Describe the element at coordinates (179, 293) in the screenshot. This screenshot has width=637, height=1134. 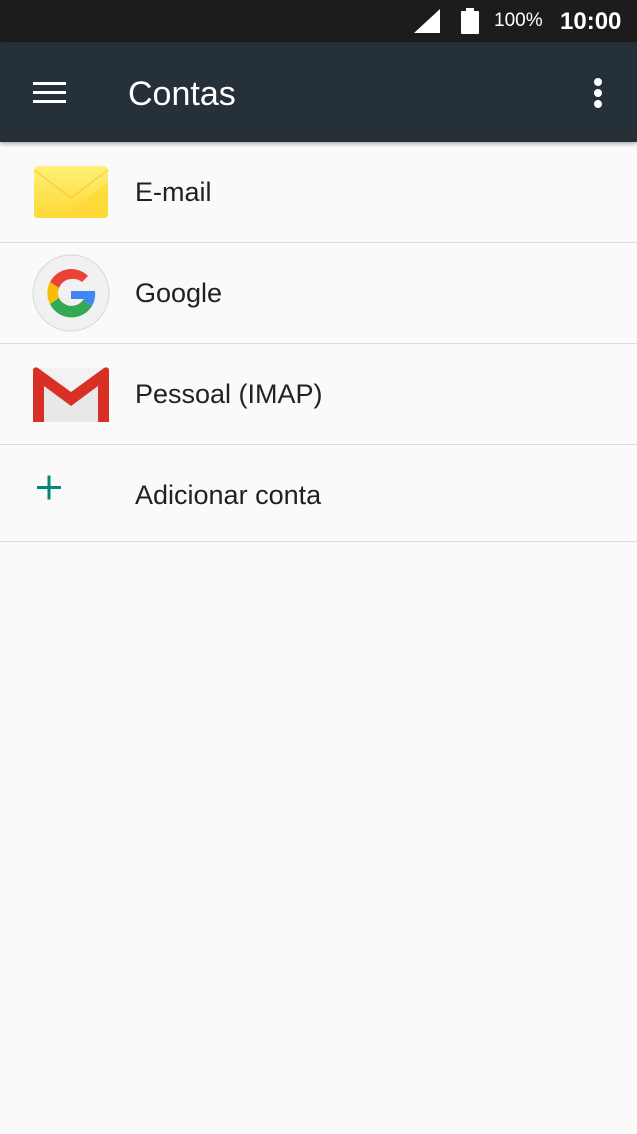
I see `account-label: Google` at that location.